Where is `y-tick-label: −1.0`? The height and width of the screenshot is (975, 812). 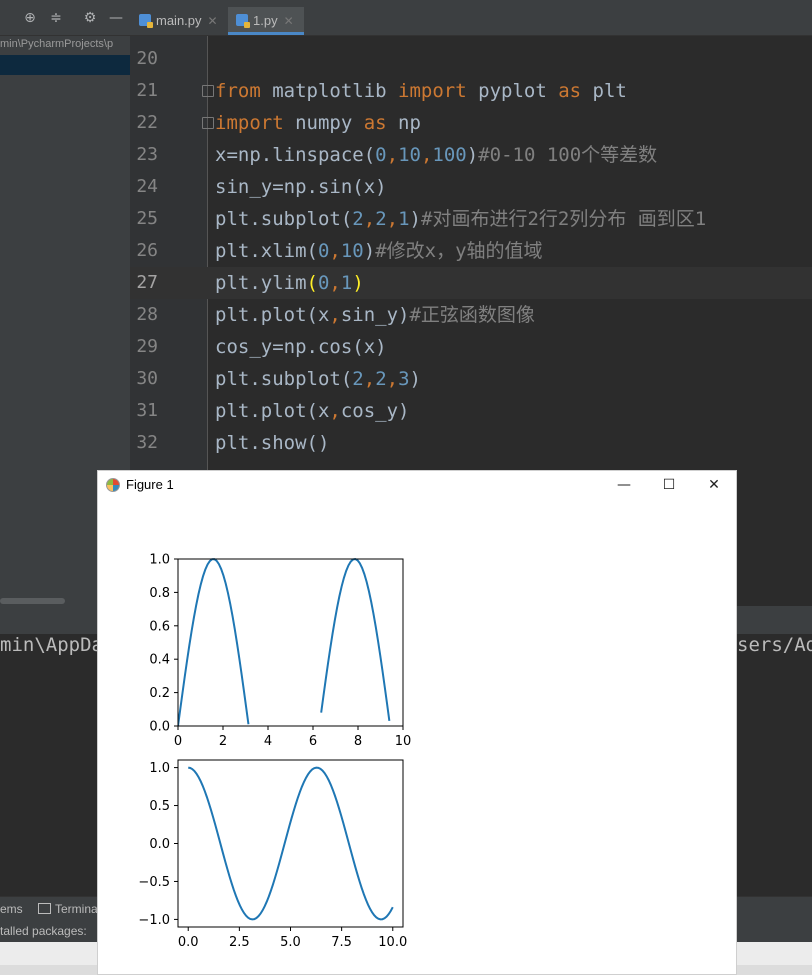 y-tick-label: −1.0 is located at coordinates (154, 920).